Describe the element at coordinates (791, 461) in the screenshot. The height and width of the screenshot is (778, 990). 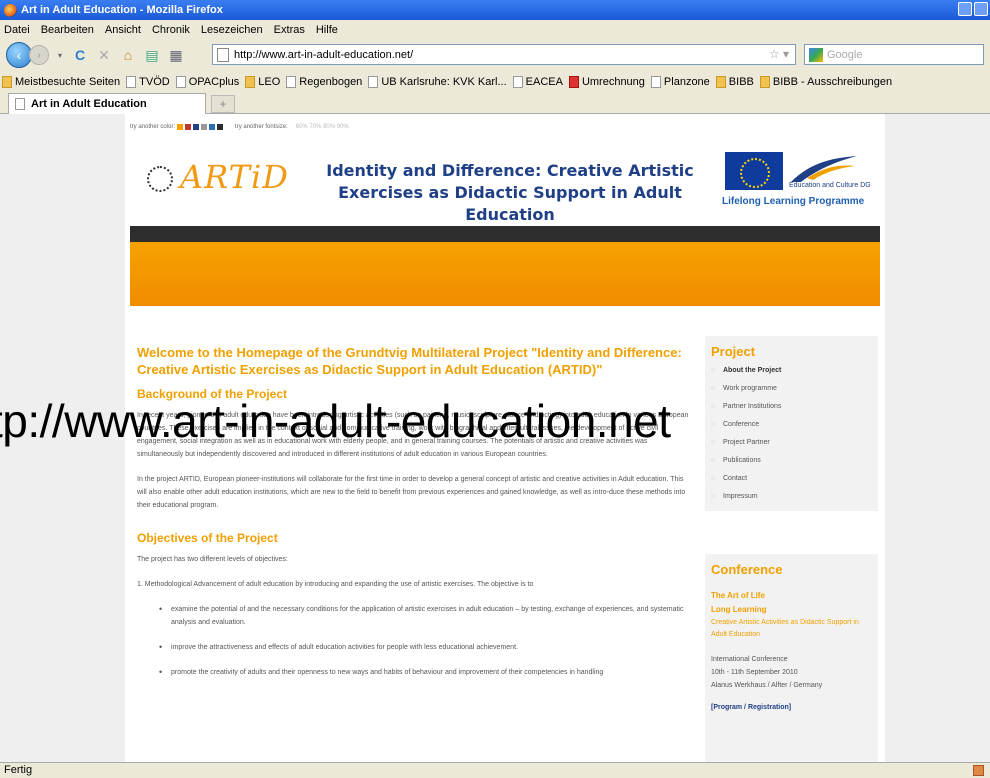
I see `sidebar-item-publications: Publications` at that location.